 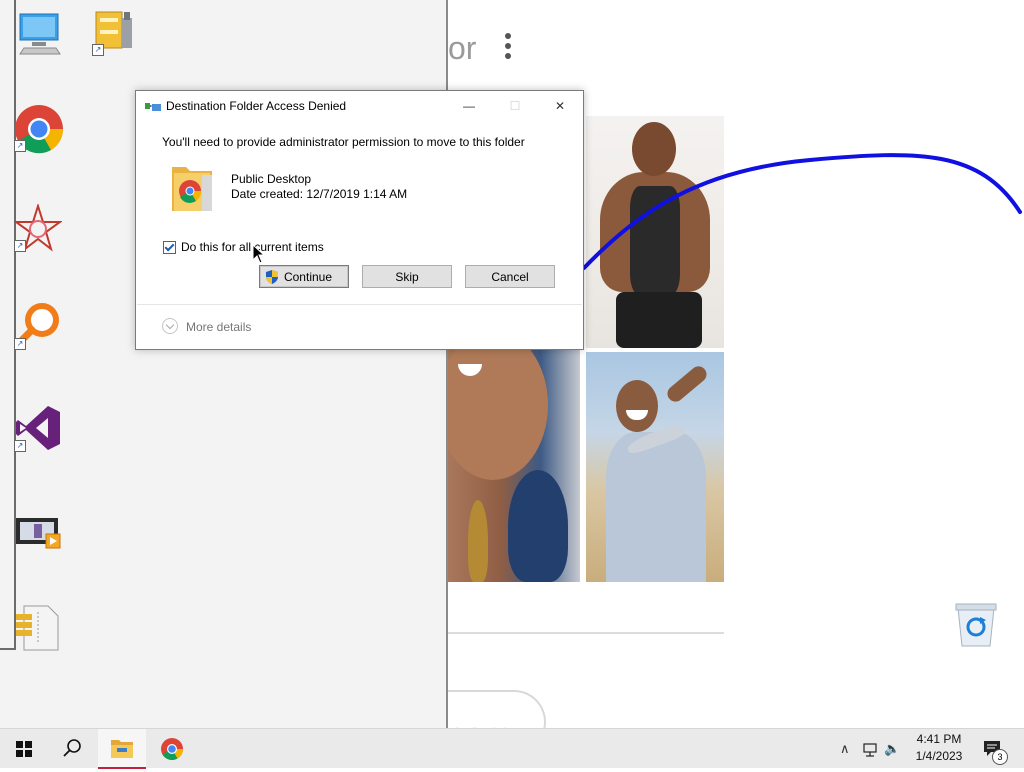 What do you see at coordinates (319, 194) in the screenshot?
I see `folder-date-created: Date created: 12/7/2019 1:14 AM` at bounding box center [319, 194].